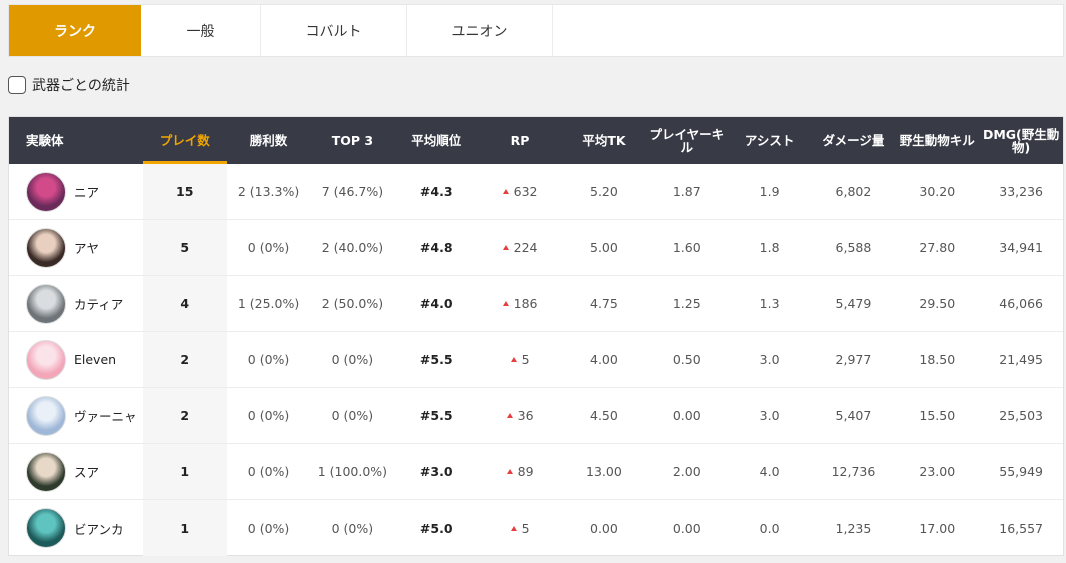 The height and width of the screenshot is (563, 1066). Describe the element at coordinates (937, 191) in the screenshot. I see `animal-kills-cell: 30.20` at that location.